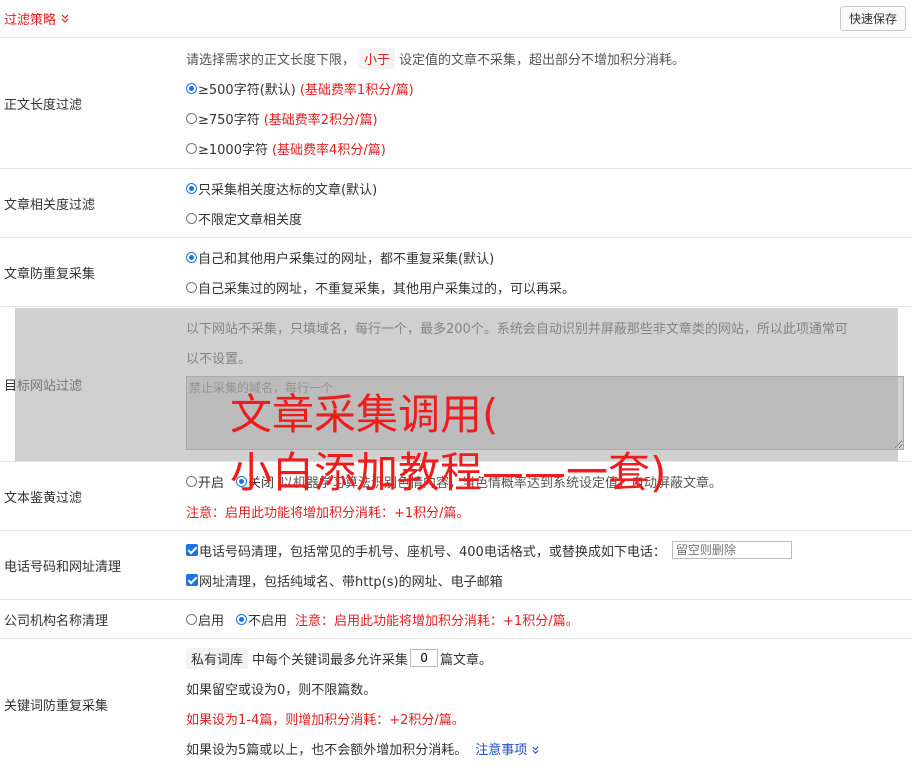 This screenshot has height=768, width=912. I want to click on porn-filter-label: 文本鉴黄过滤, so click(43, 498).